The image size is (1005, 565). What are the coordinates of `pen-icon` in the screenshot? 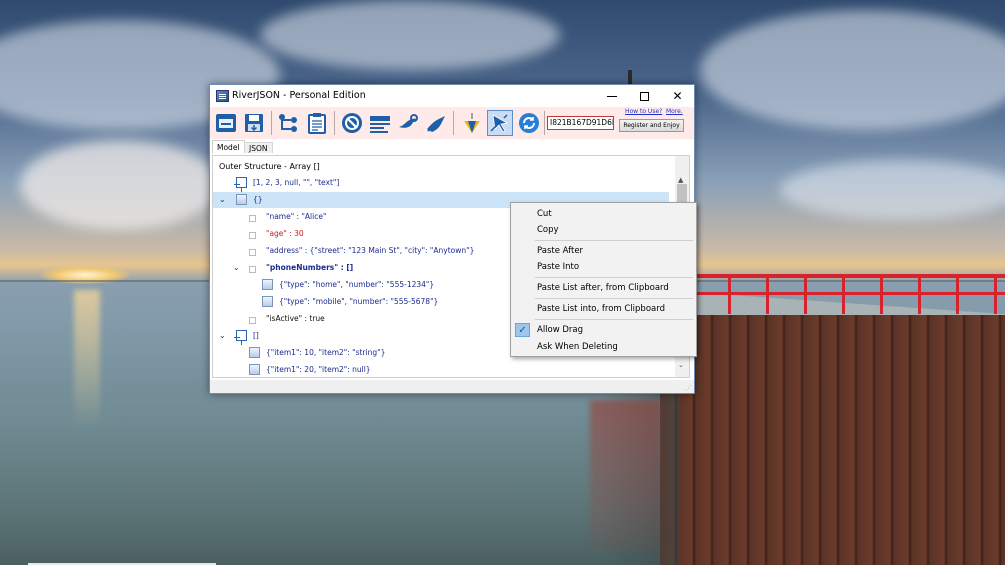 It's located at (436, 124).